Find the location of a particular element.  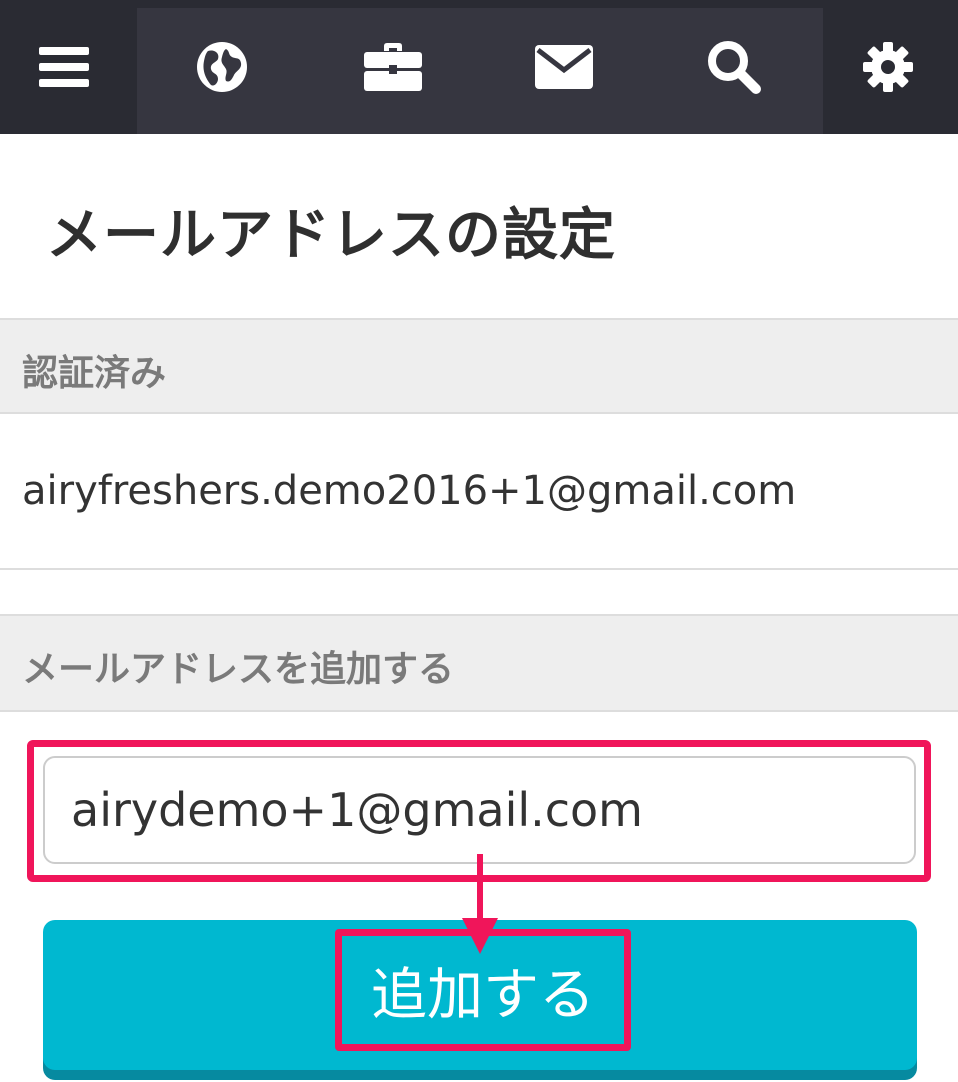

verified-section-label: 認証済み is located at coordinates (94, 373).